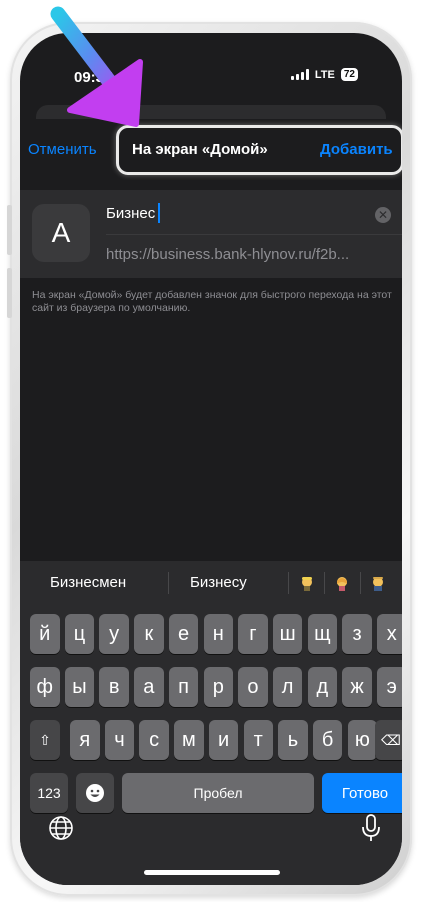 This screenshot has height=902, width=422. Describe the element at coordinates (189, 740) in the screenshot. I see `key-26: м` at that location.